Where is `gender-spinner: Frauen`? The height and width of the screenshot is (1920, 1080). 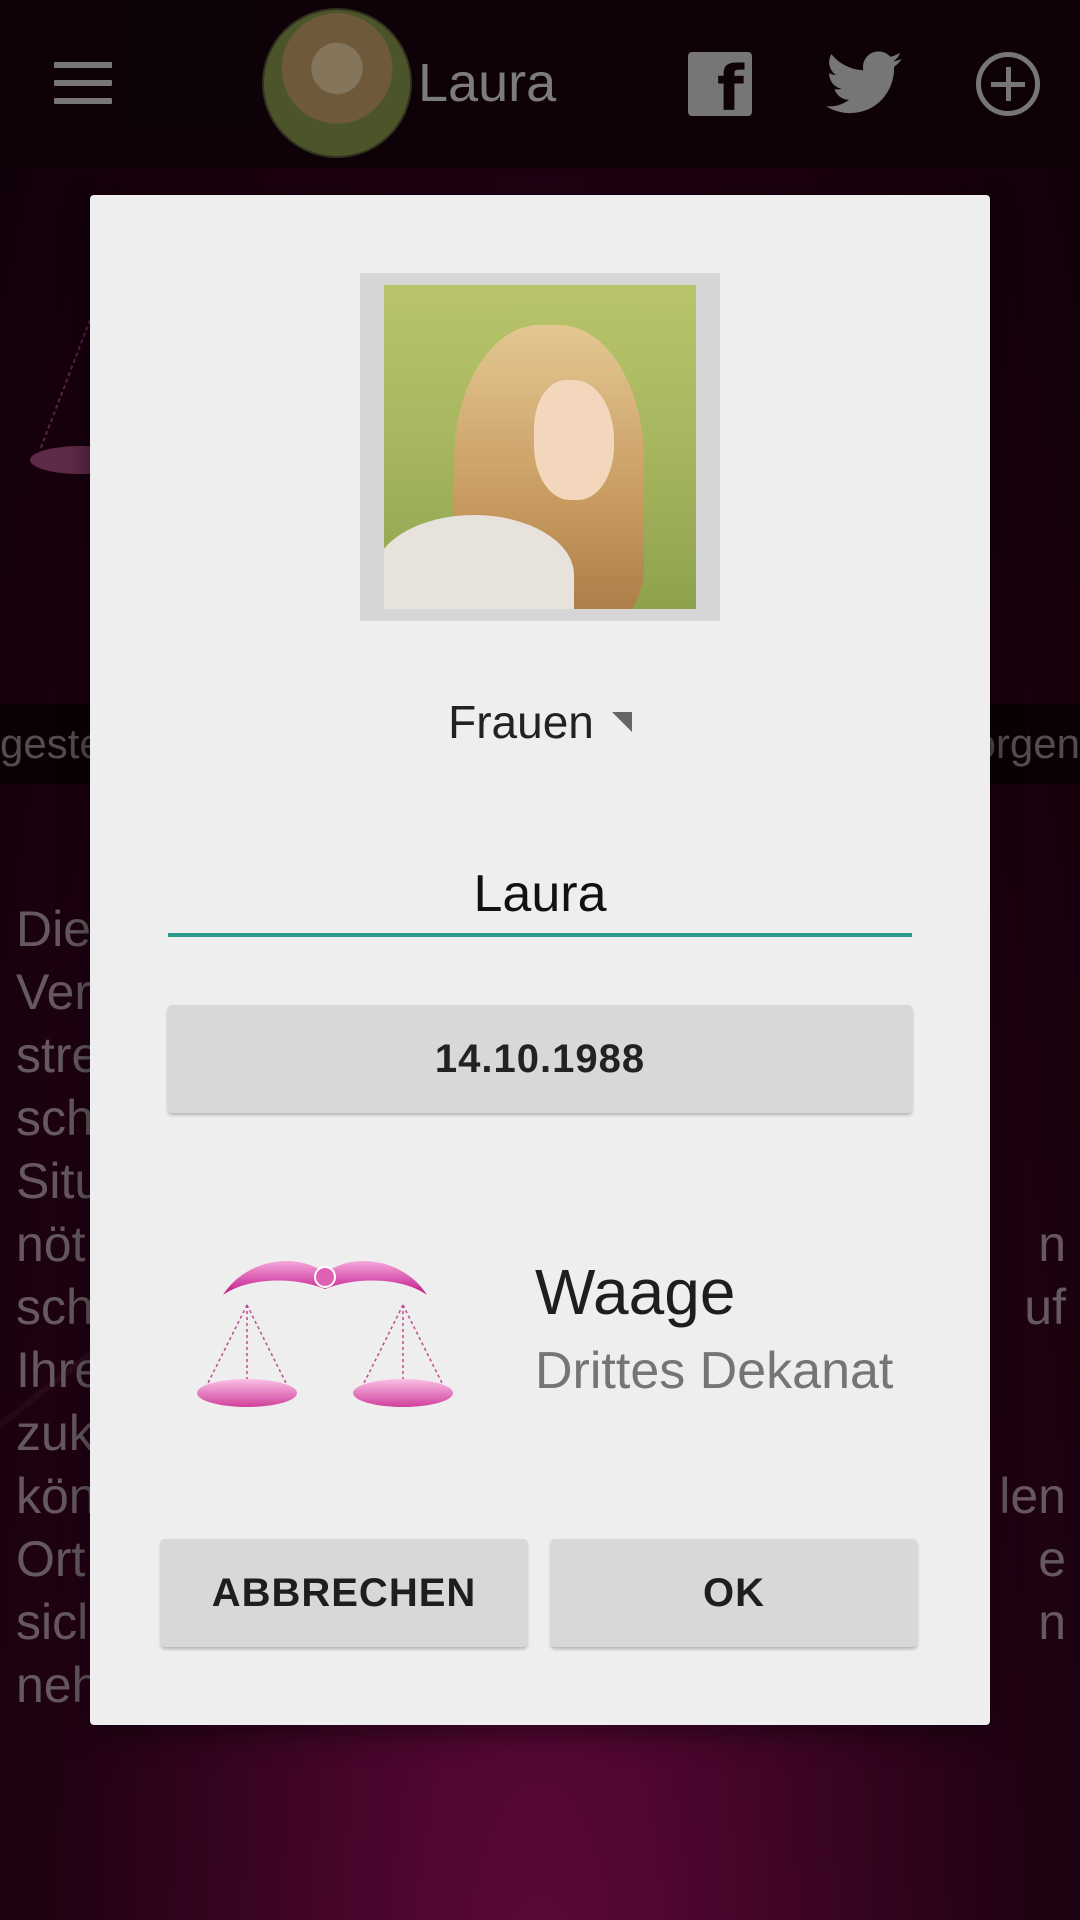
gender-spinner: Frauen is located at coordinates (540, 722).